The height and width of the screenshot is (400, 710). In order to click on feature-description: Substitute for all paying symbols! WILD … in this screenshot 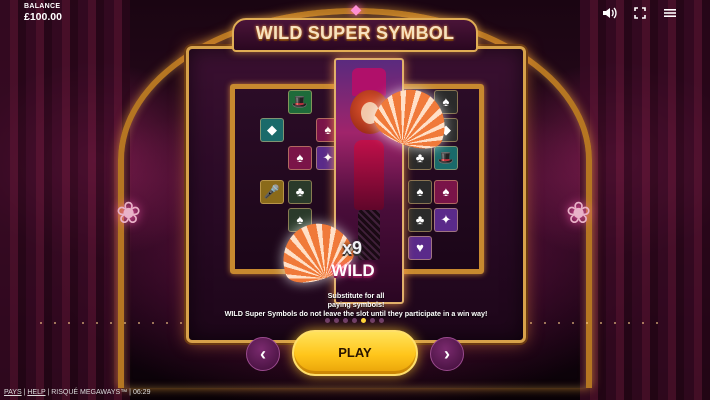, I will do `click(356, 304)`.